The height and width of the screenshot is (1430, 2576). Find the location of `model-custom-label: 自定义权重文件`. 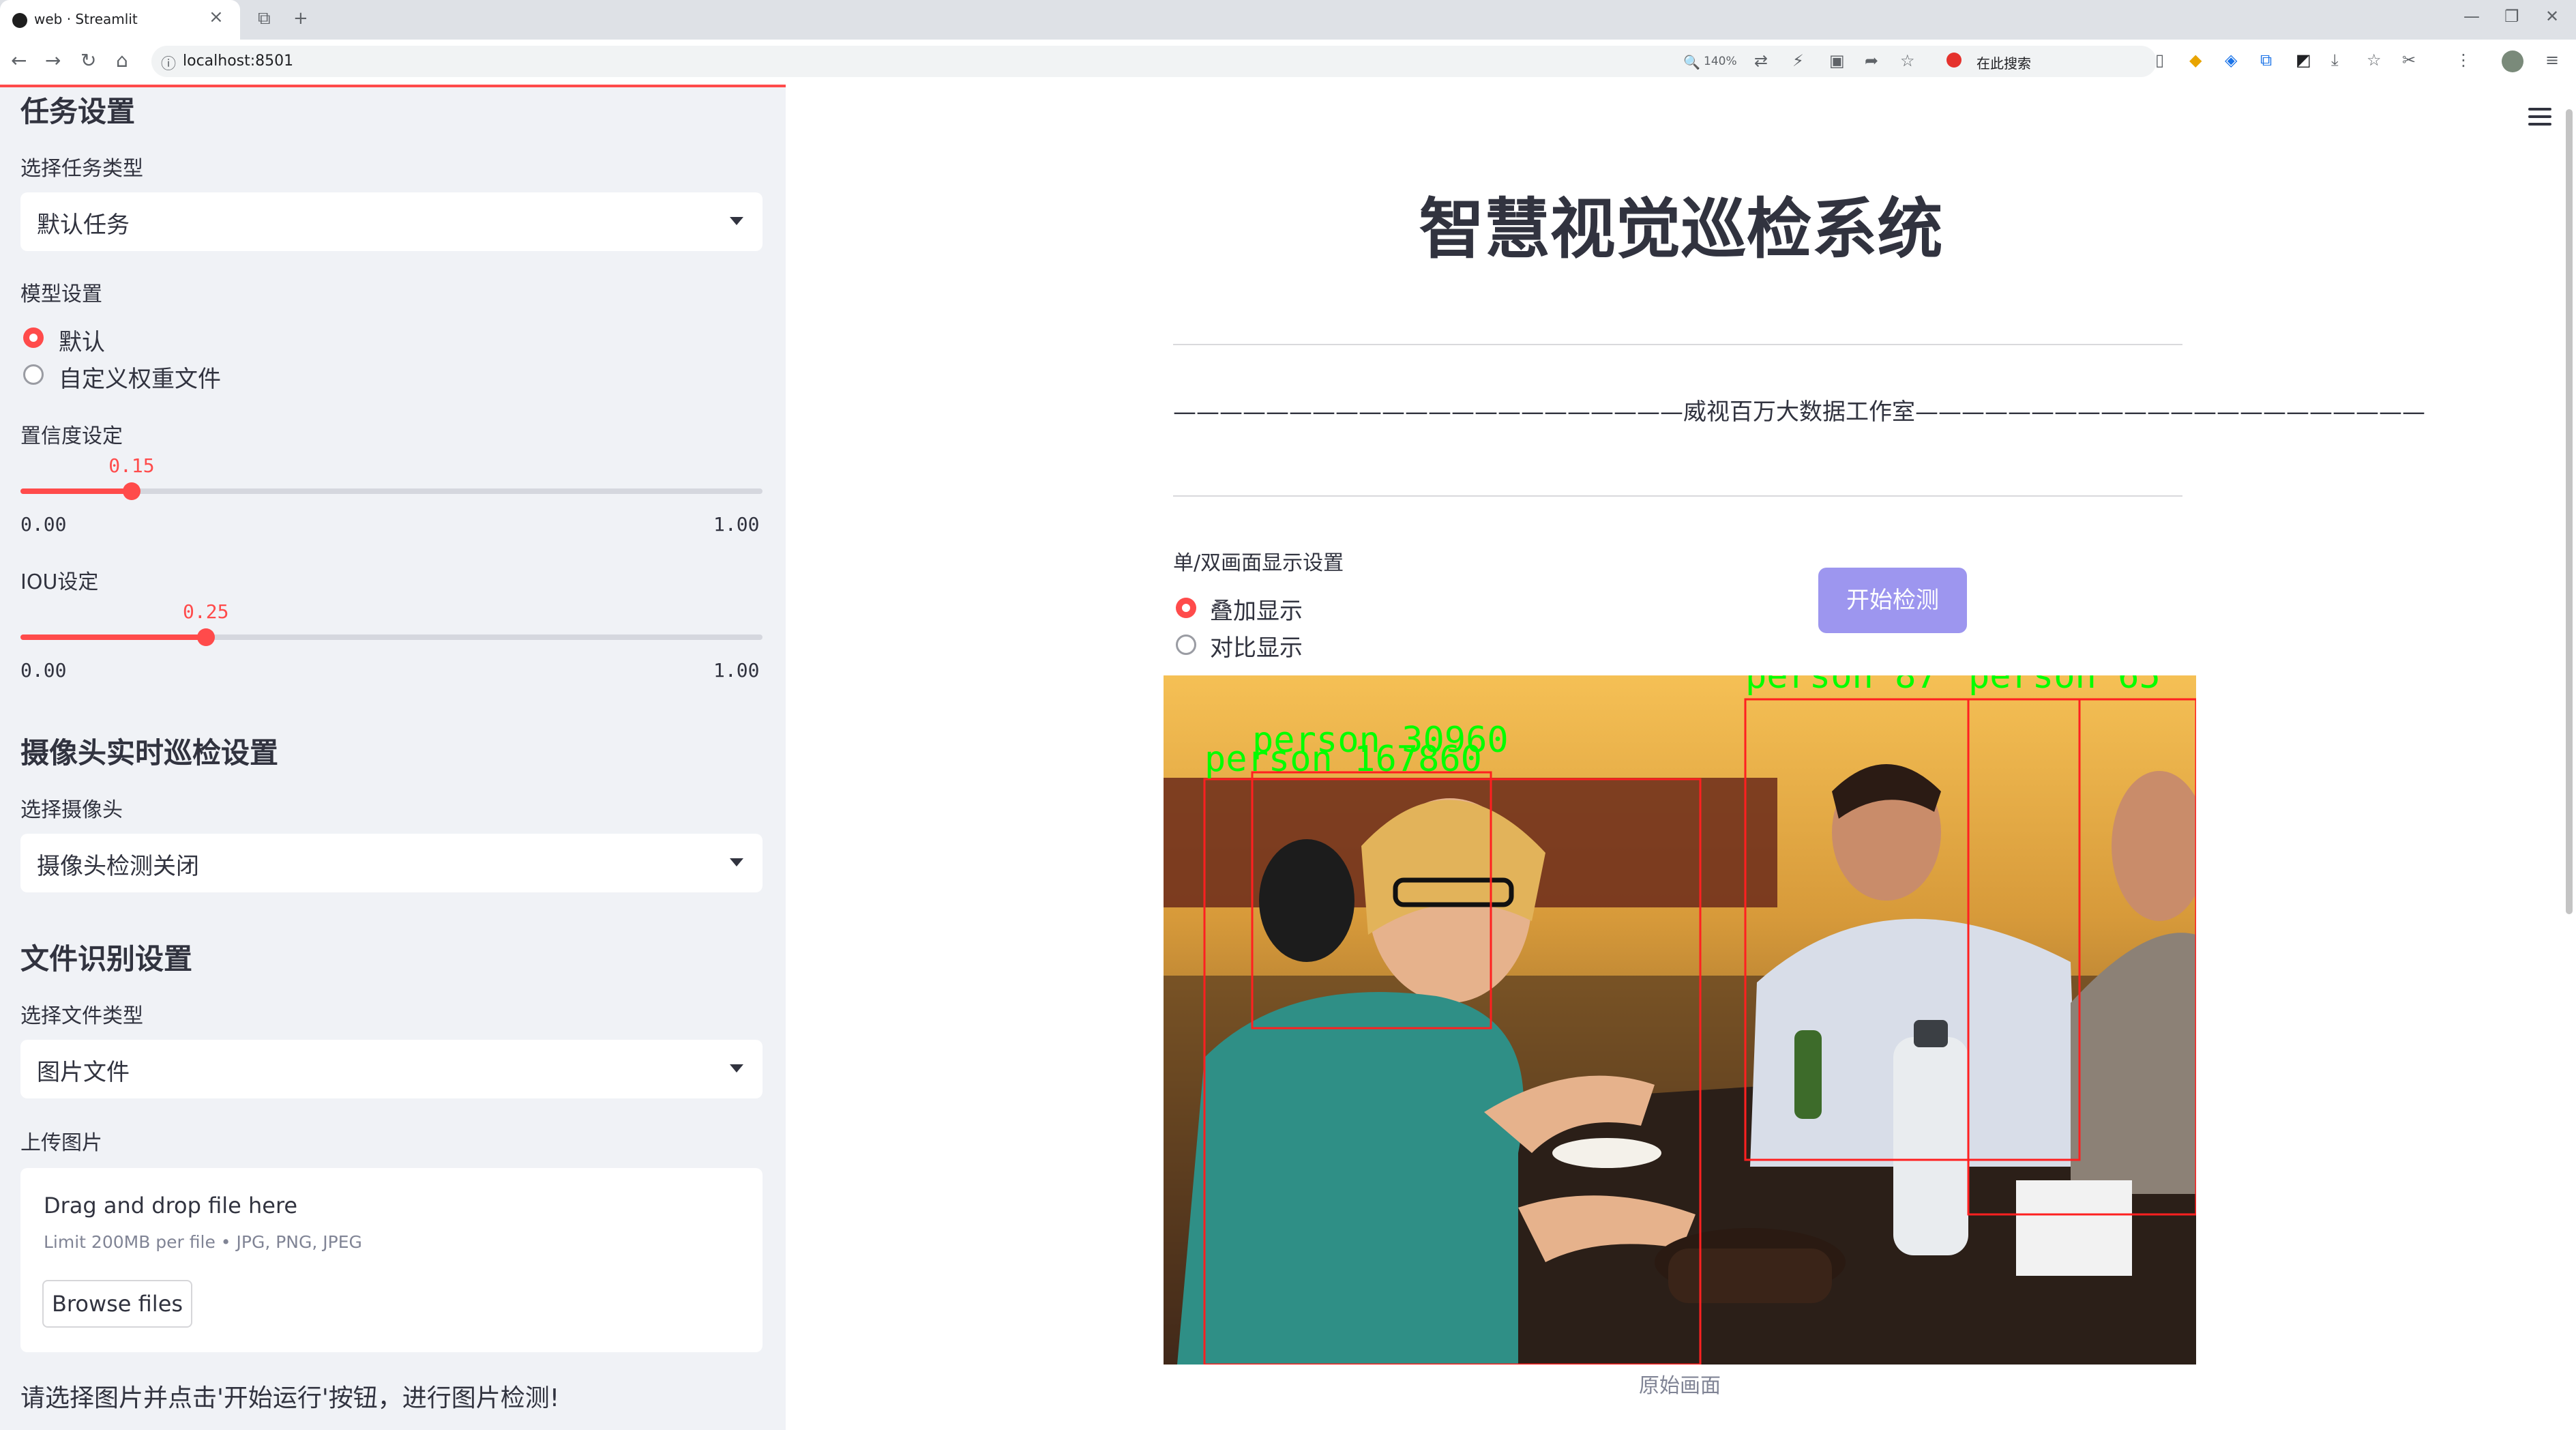

model-custom-label: 自定义权重文件 is located at coordinates (140, 377).